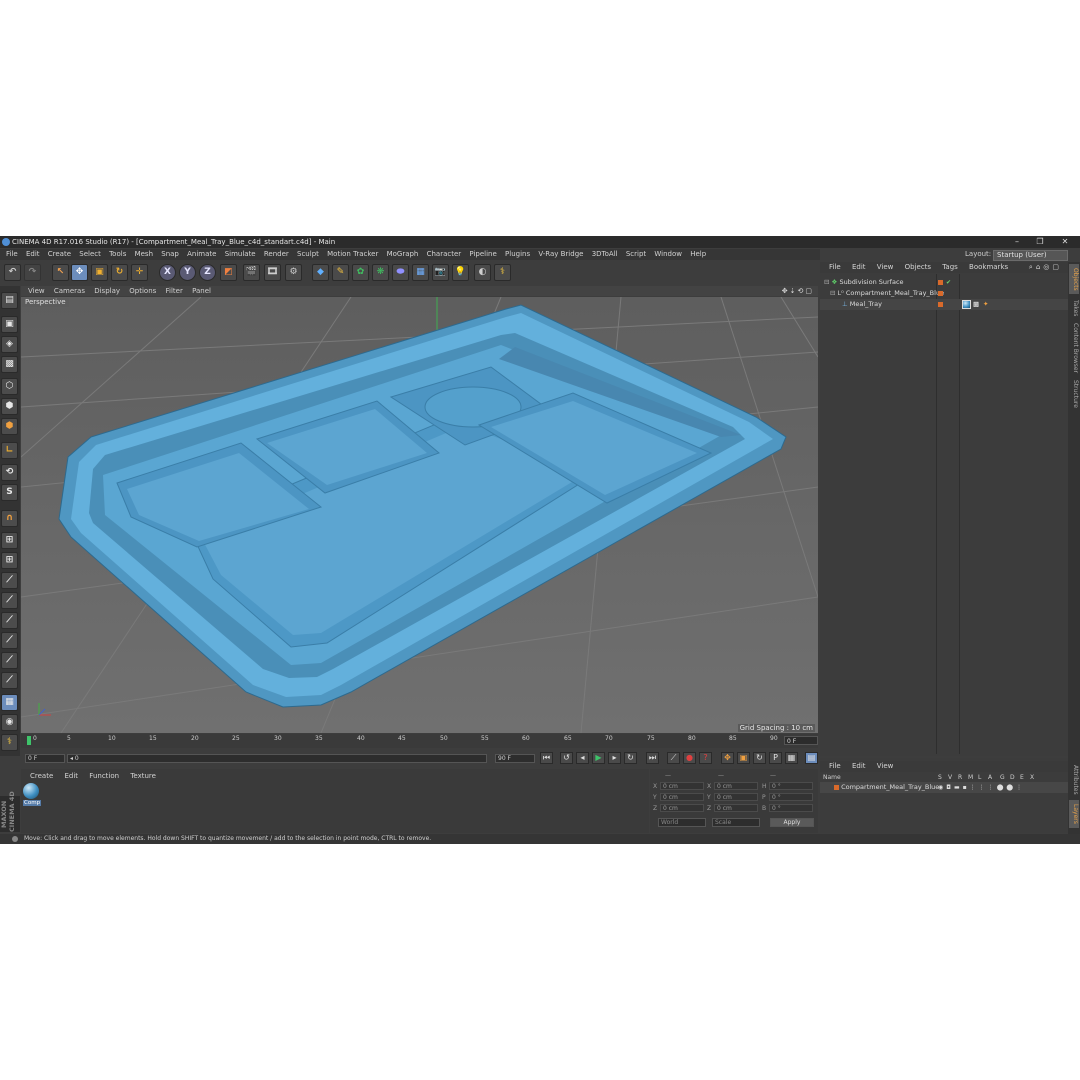 The image size is (1080, 1080). I want to click on menu-simulate: Simulate, so click(240, 254).